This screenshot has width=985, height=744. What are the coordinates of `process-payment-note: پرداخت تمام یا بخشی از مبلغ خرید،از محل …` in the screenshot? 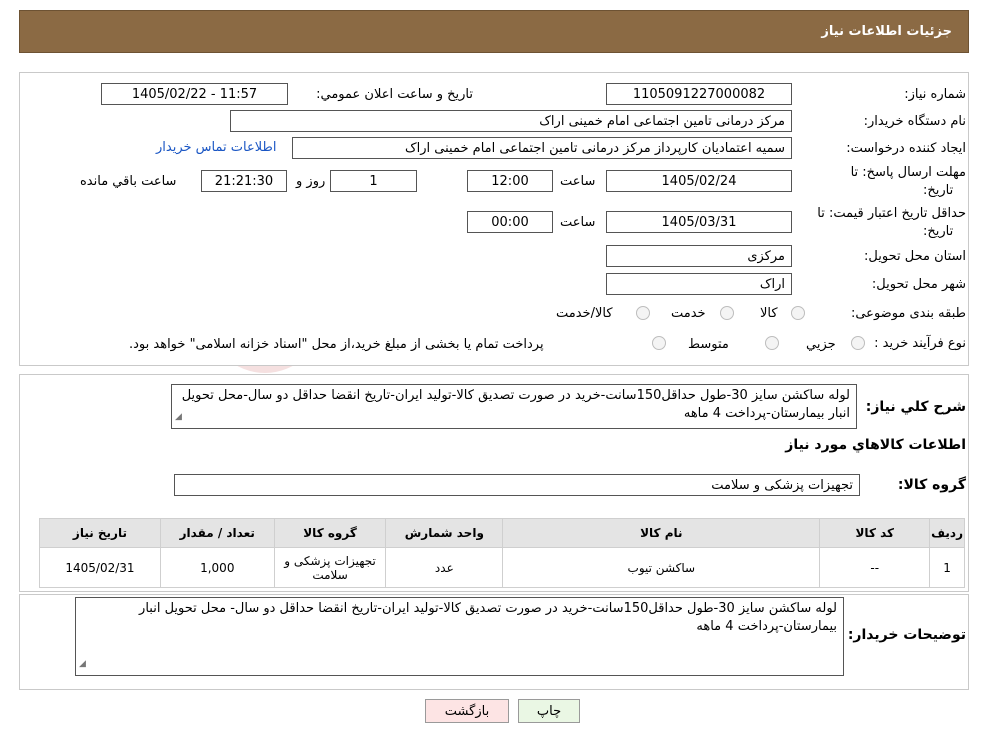 It's located at (336, 344).